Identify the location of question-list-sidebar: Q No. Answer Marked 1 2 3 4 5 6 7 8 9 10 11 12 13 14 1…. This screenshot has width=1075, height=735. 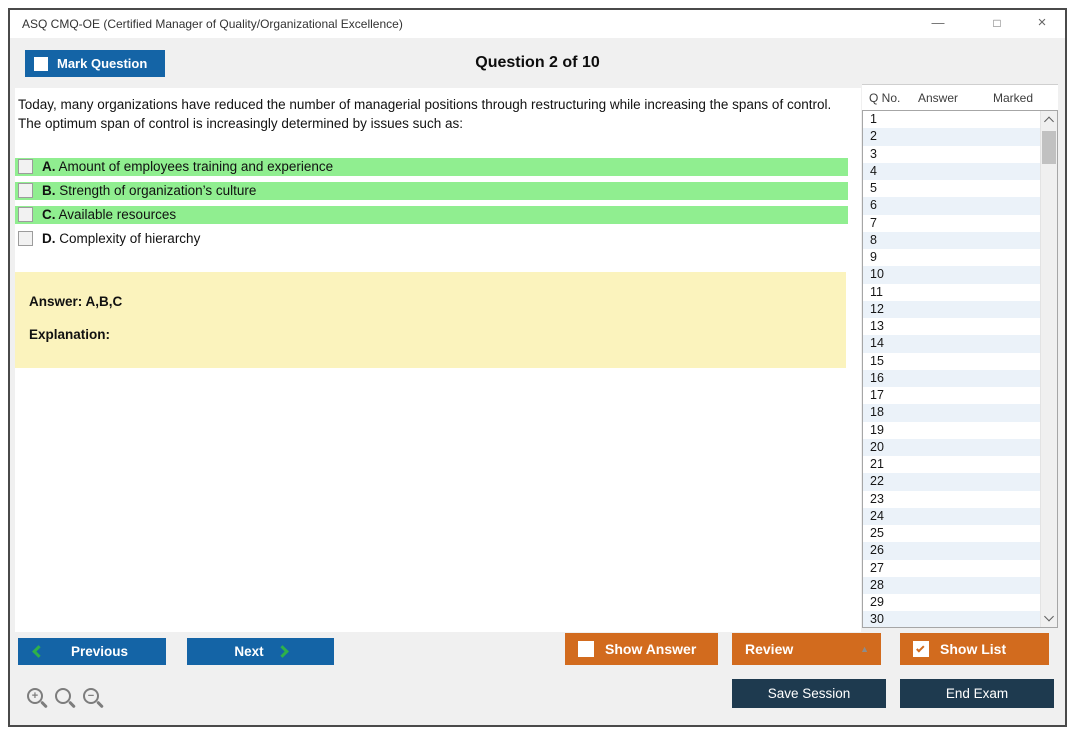
(960, 356).